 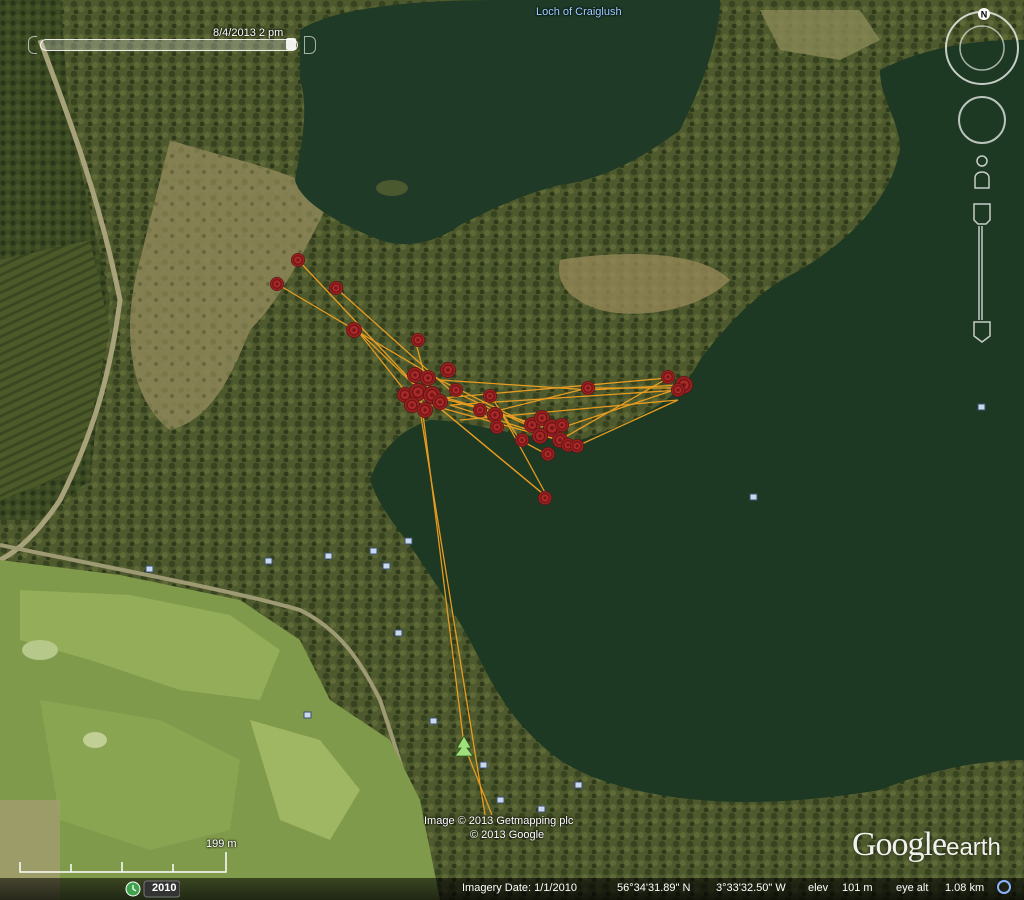 I want to click on north-indicator: N, so click(x=984, y=14).